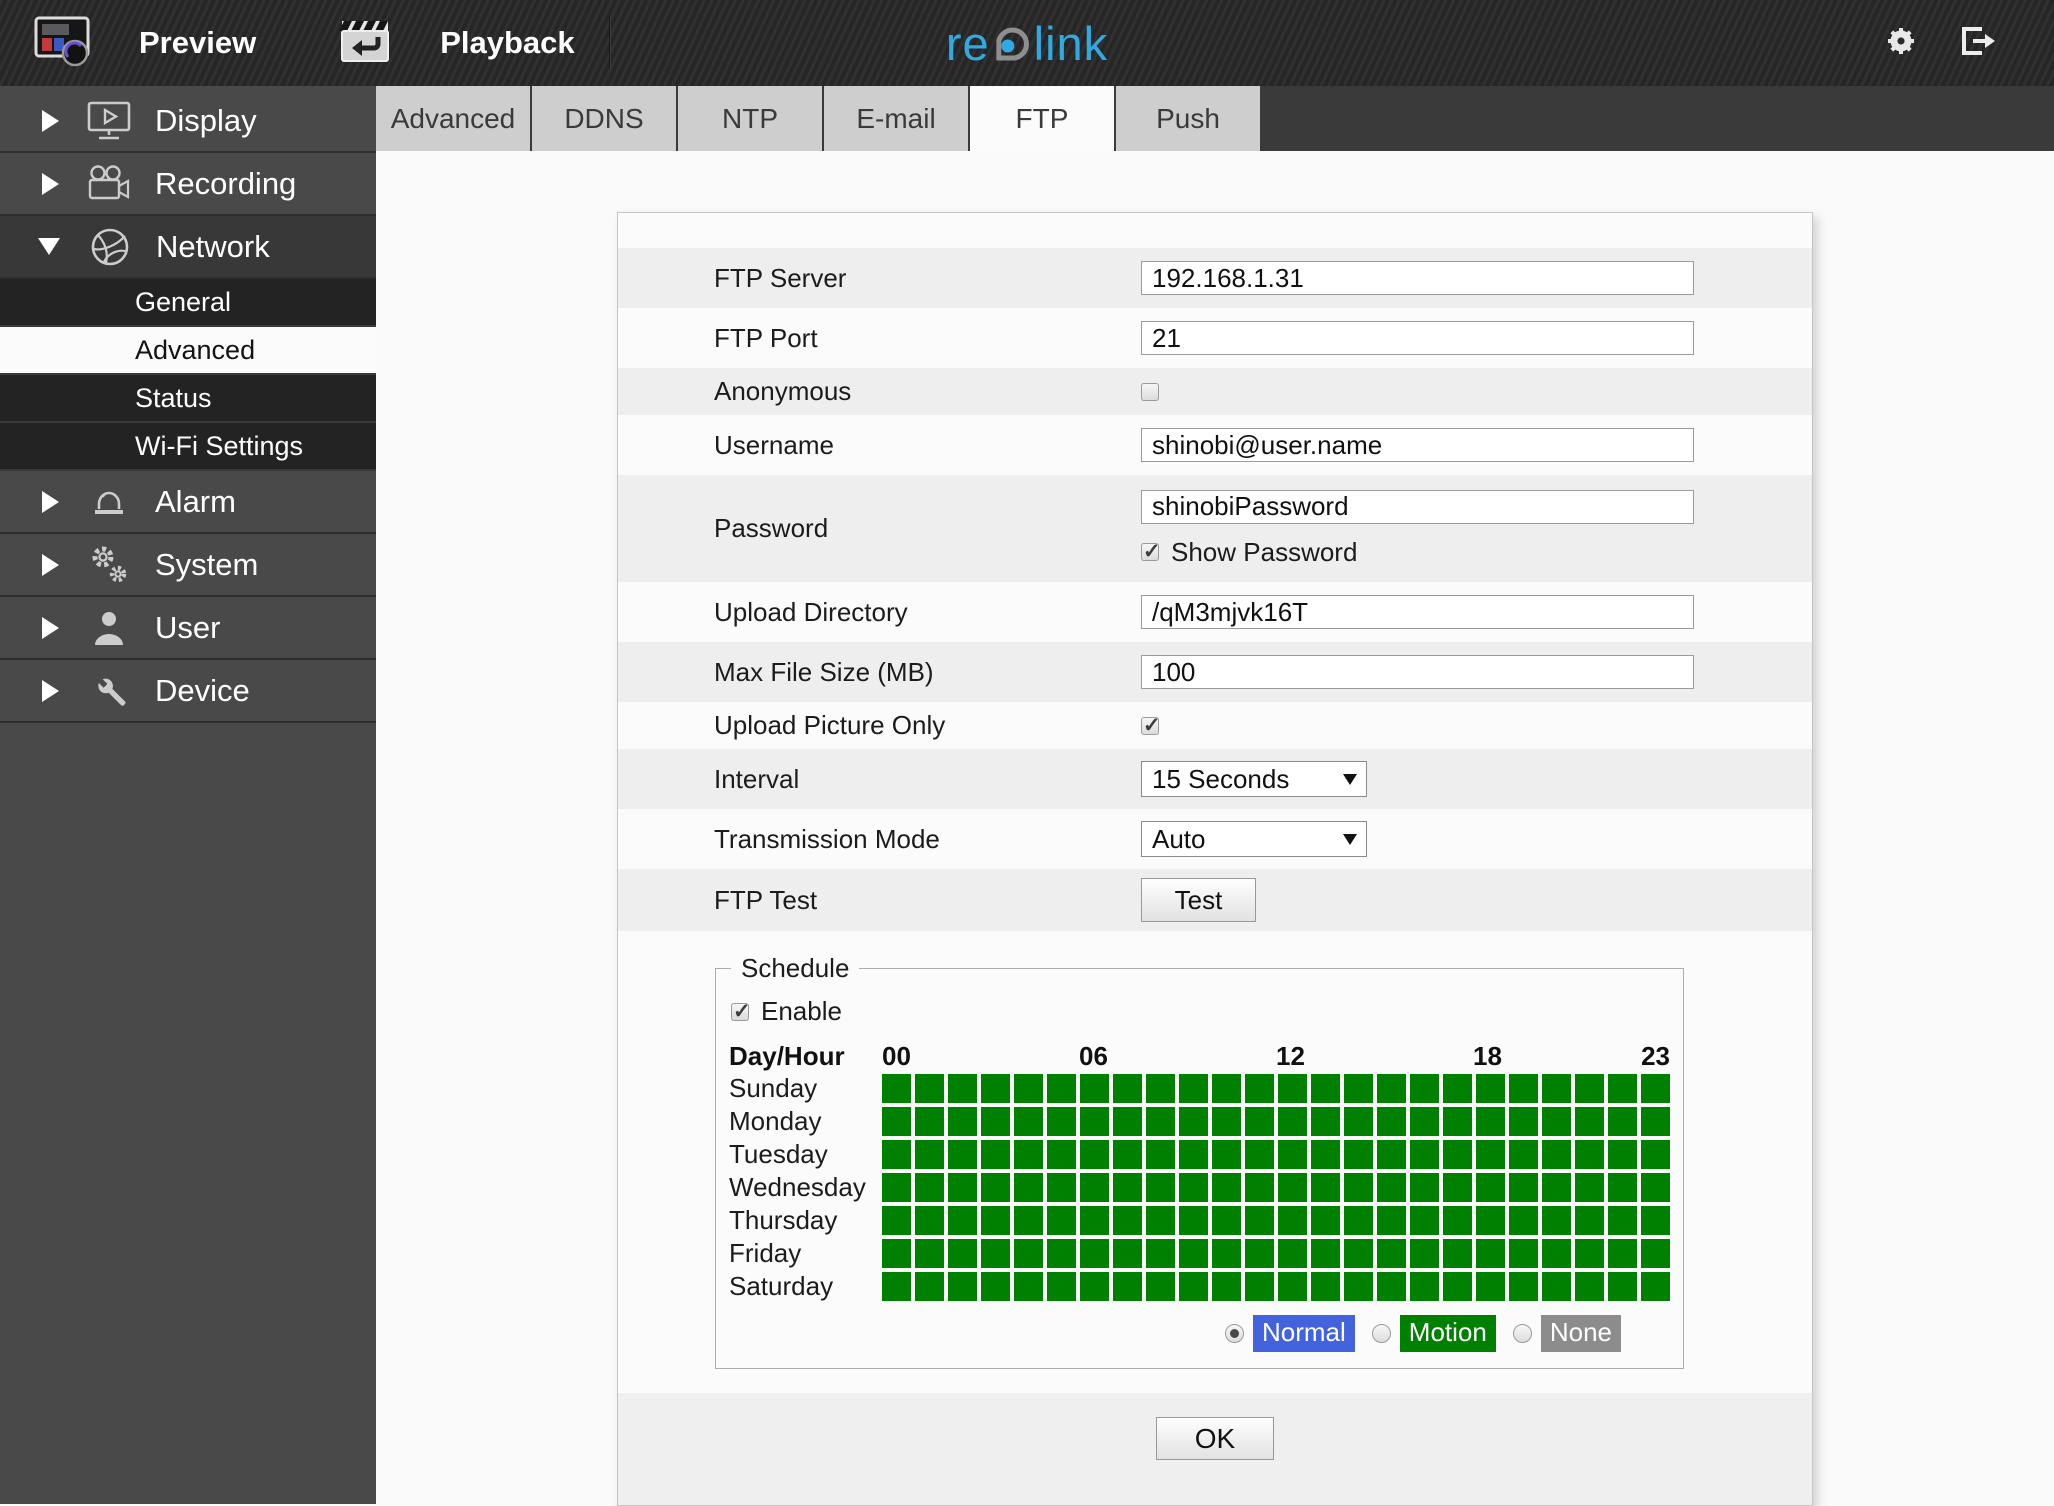  What do you see at coordinates (1304, 1333) in the screenshot?
I see `schedule-mode-normal-badge: Normal` at bounding box center [1304, 1333].